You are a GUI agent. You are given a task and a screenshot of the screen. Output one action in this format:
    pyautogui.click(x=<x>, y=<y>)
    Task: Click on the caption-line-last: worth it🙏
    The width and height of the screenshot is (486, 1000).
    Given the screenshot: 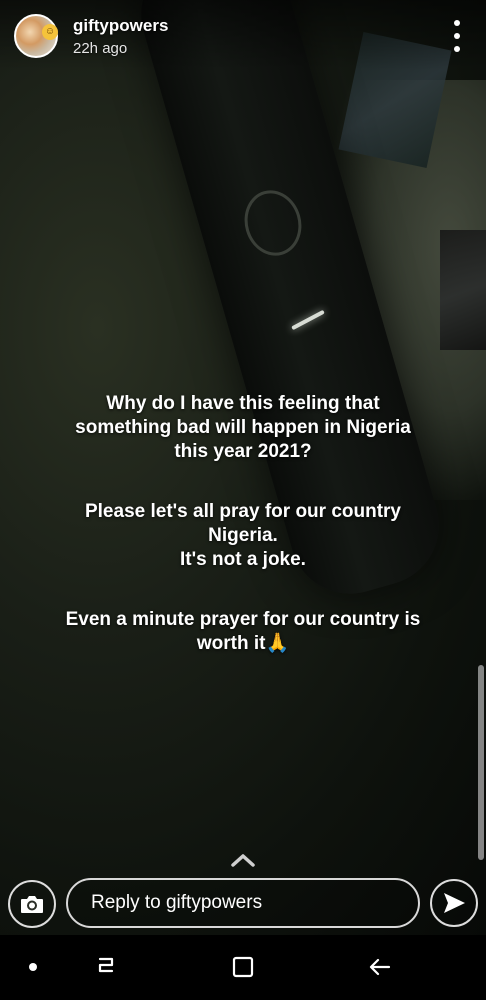 What is the action you would take?
    pyautogui.click(x=243, y=644)
    